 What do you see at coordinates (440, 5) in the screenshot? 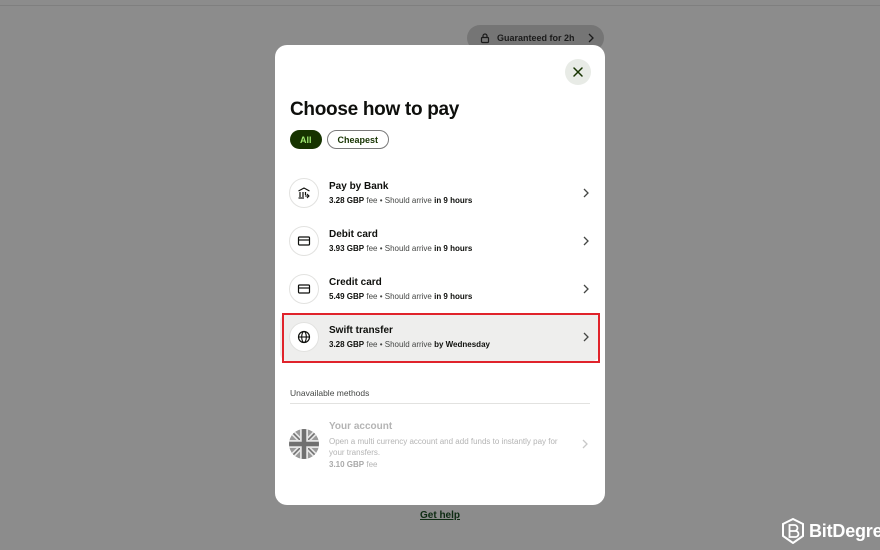
I see `top-divider` at bounding box center [440, 5].